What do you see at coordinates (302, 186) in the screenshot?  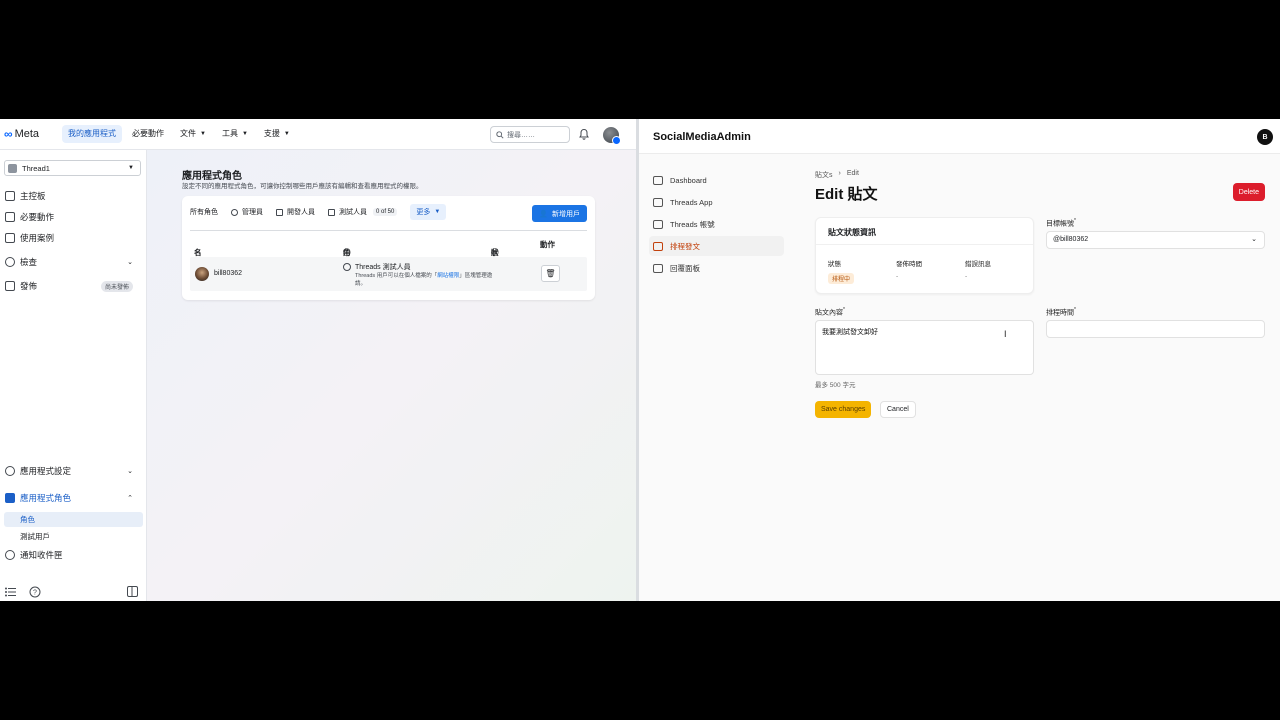 I see `page-description: 設定不同的應用程式角色，可讓你控制哪些用戶應該有編輯和查看應用程式的權限。` at bounding box center [302, 186].